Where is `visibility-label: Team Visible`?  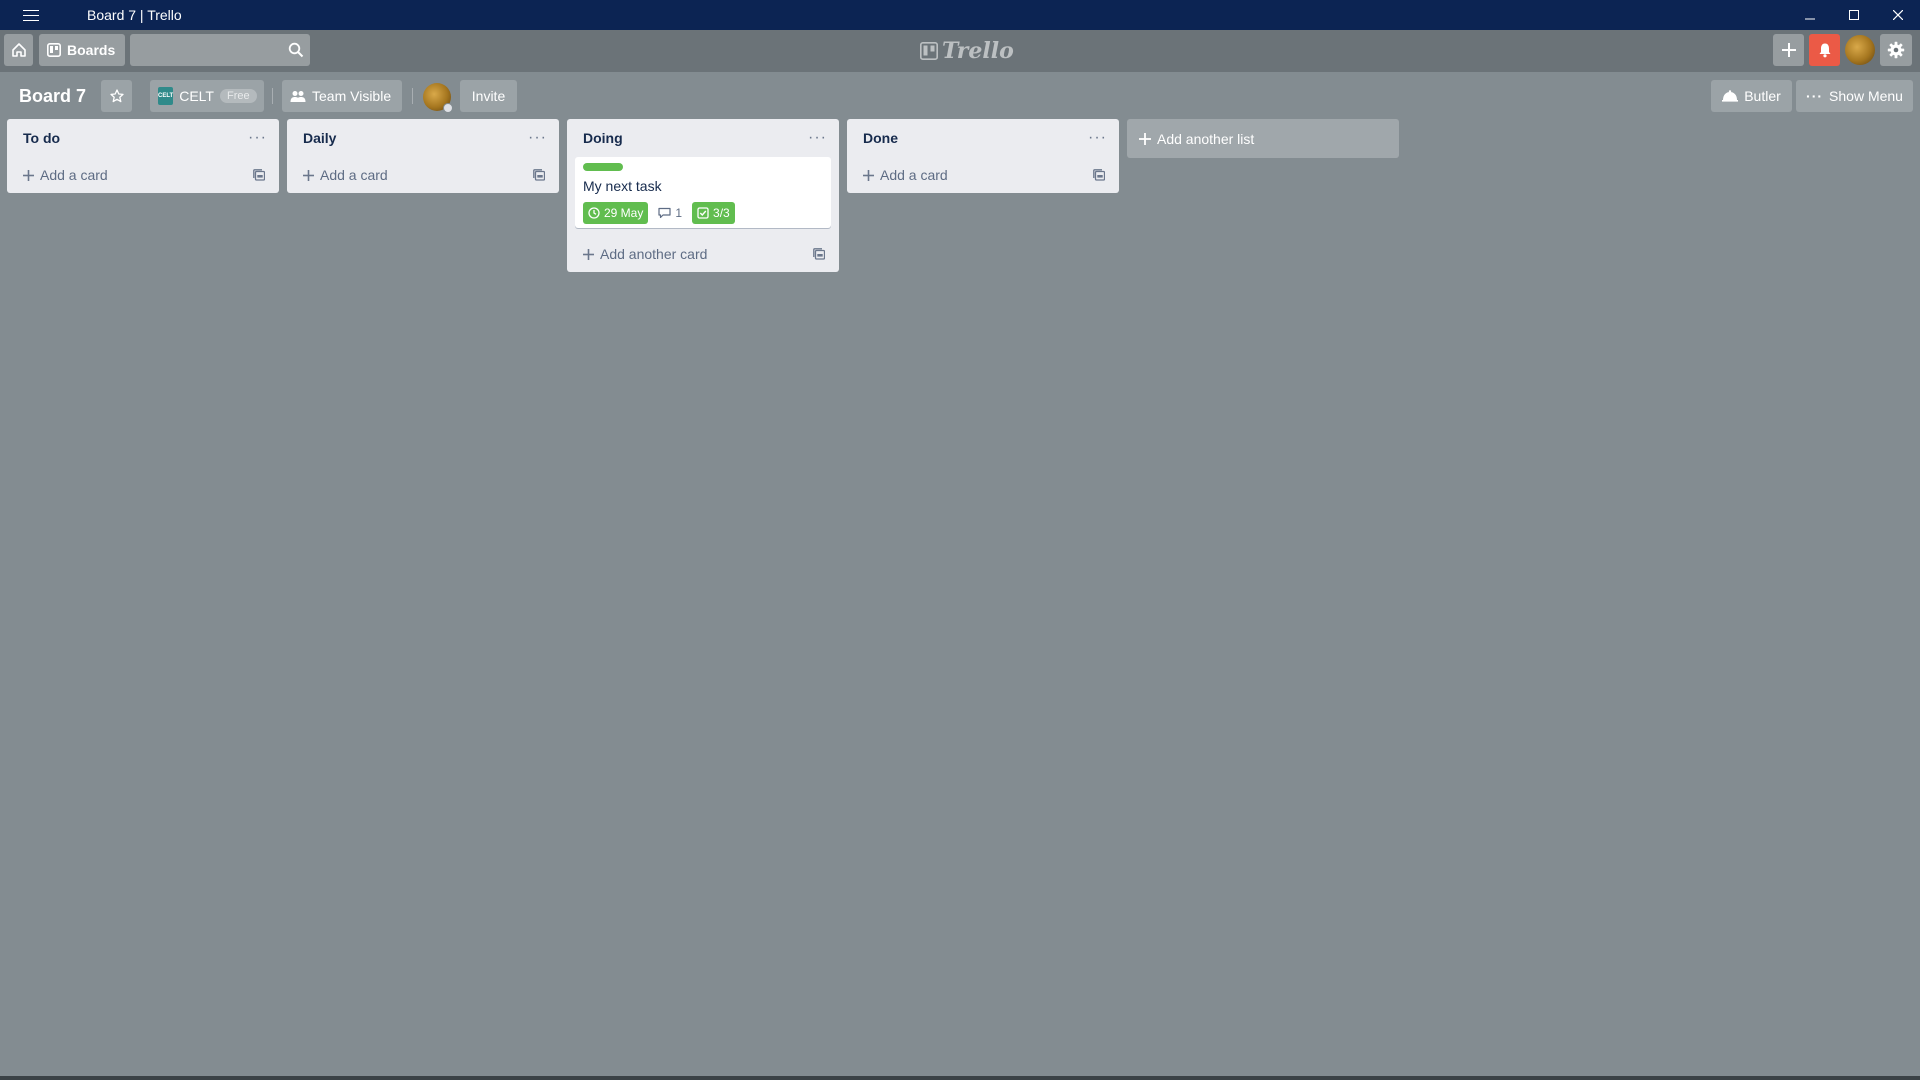 visibility-label: Team Visible is located at coordinates (352, 96).